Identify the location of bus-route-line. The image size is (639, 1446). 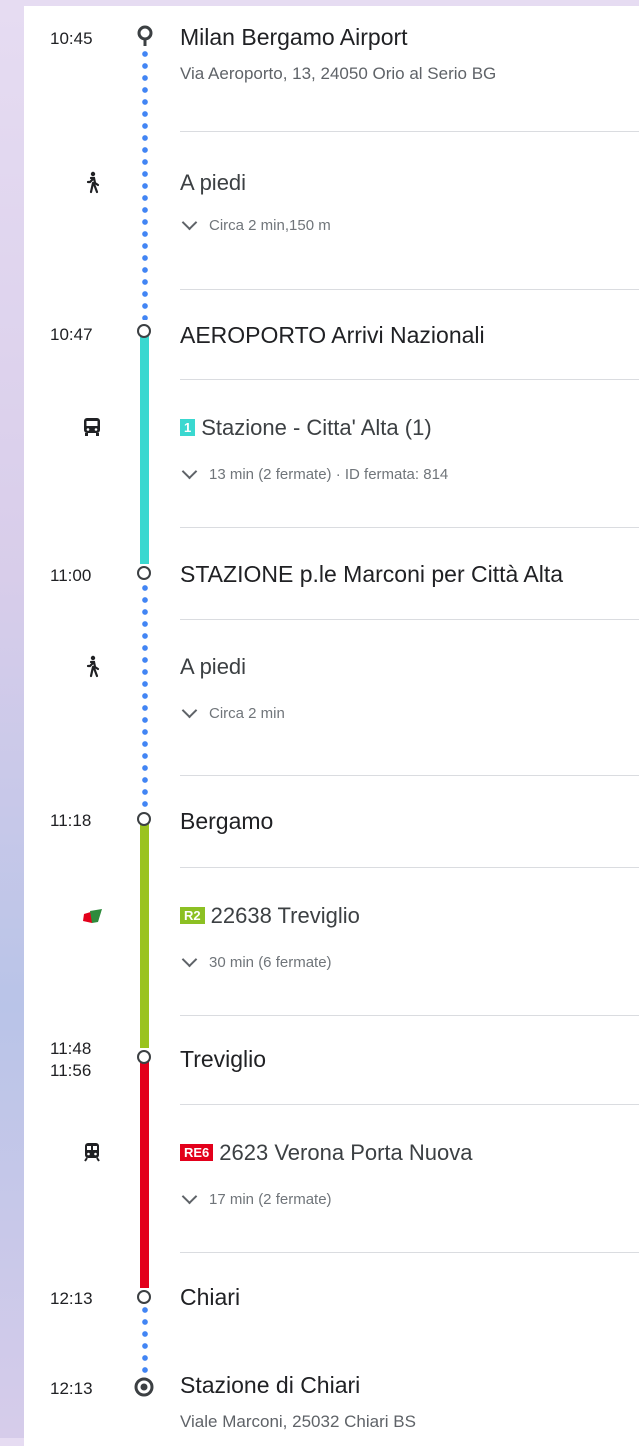
(144, 450).